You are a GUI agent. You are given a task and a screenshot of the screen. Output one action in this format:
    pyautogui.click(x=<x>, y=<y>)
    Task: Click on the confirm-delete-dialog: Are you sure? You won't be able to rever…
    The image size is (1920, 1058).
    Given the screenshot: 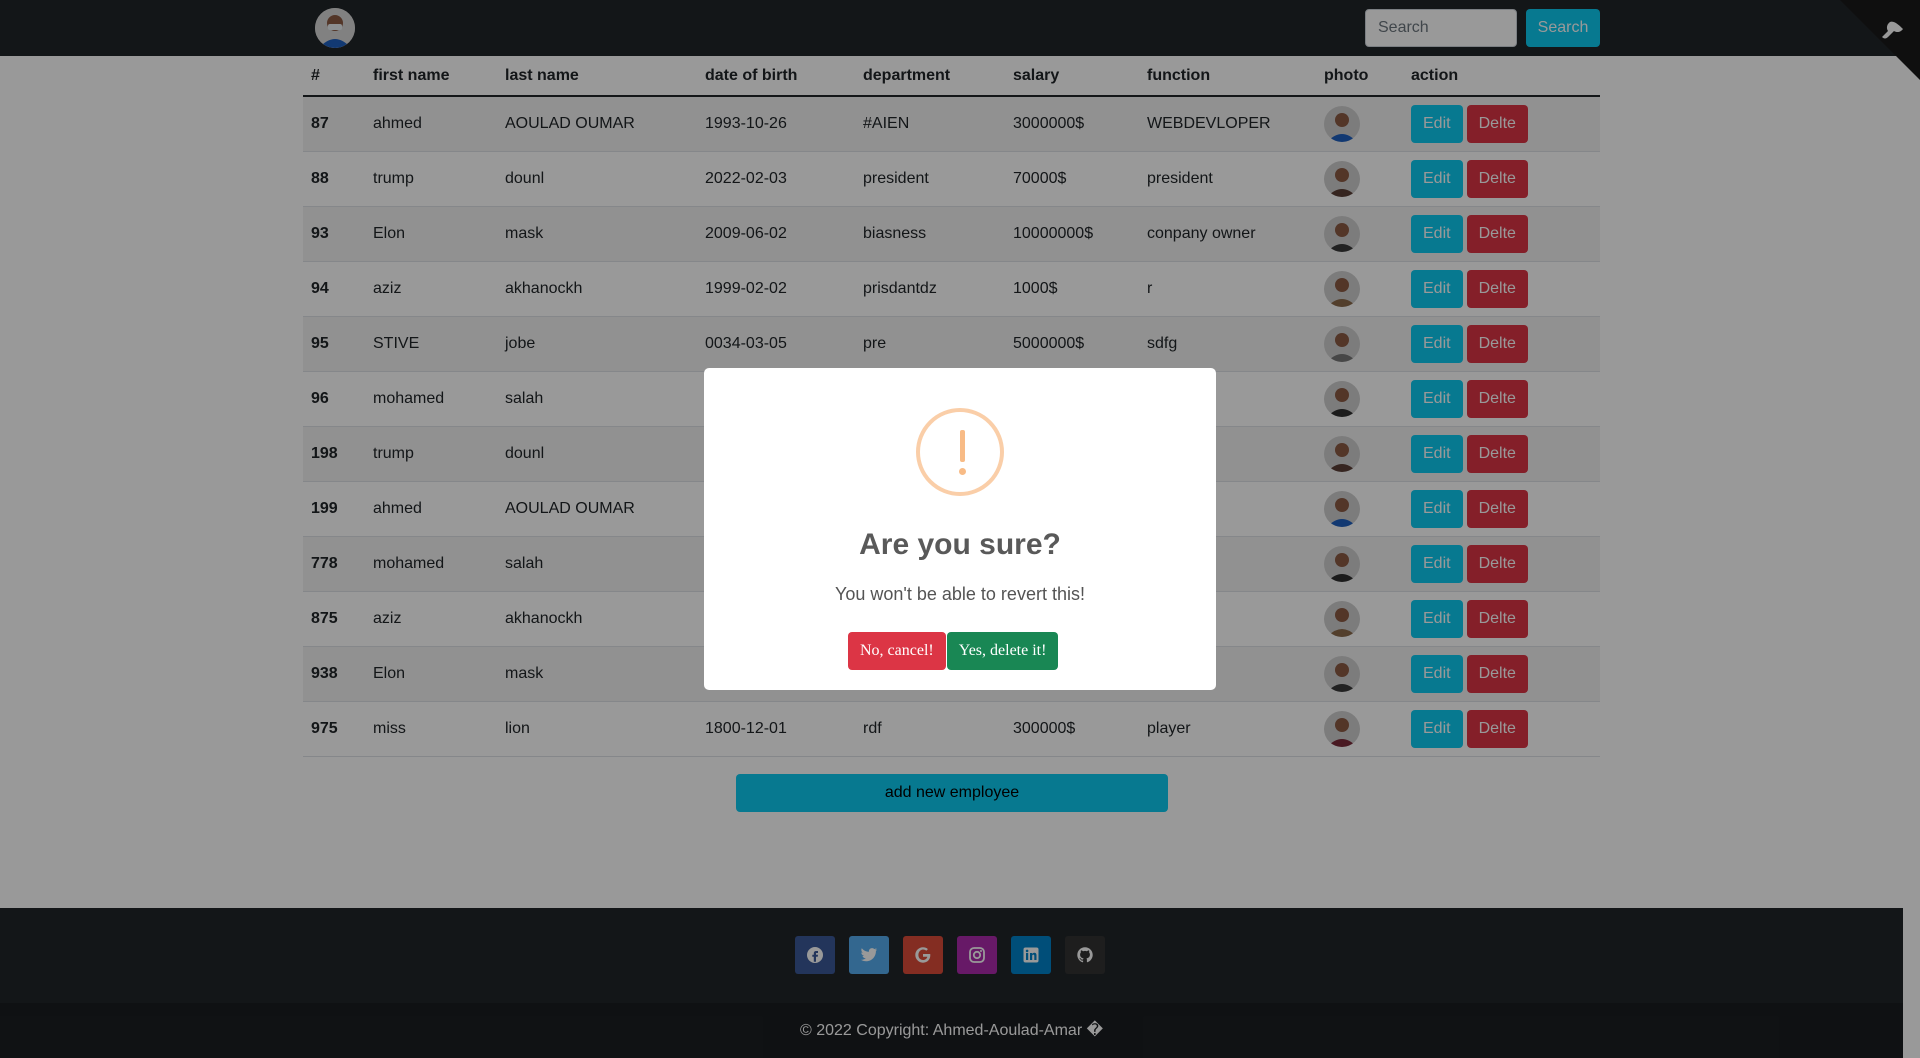 What is the action you would take?
    pyautogui.click(x=960, y=529)
    